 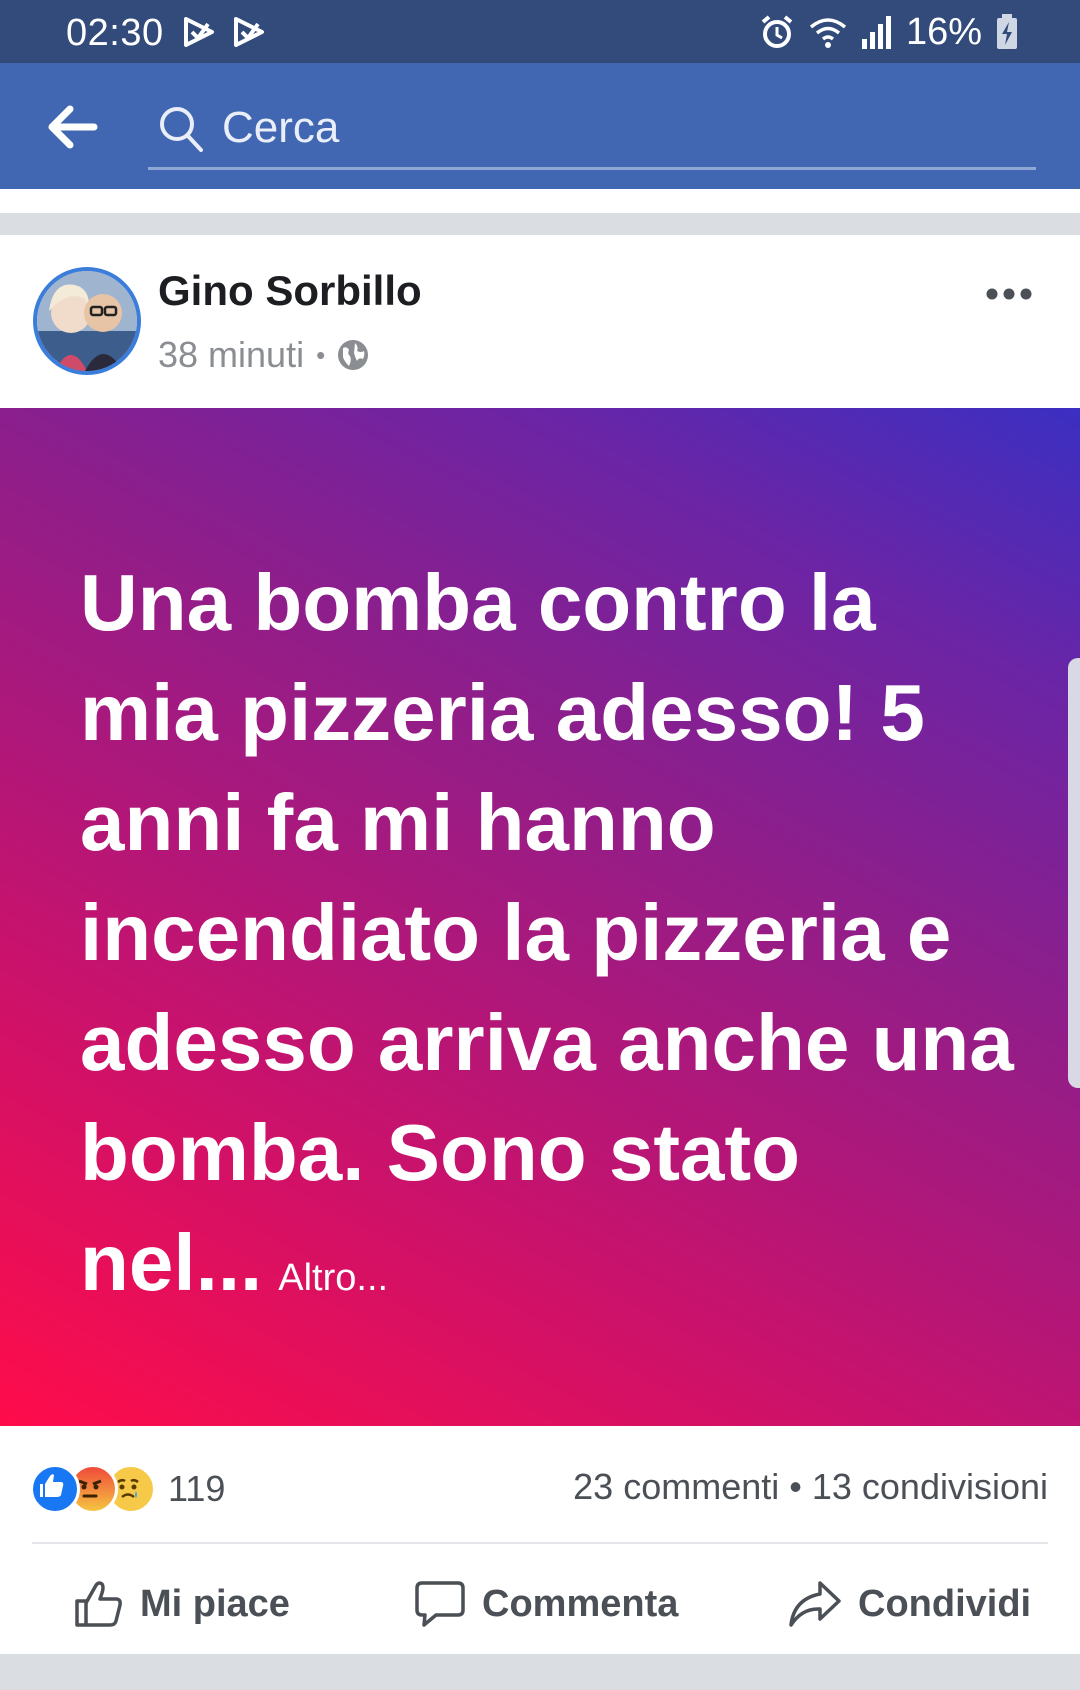 I want to click on comment-icon, so click(x=440, y=1604).